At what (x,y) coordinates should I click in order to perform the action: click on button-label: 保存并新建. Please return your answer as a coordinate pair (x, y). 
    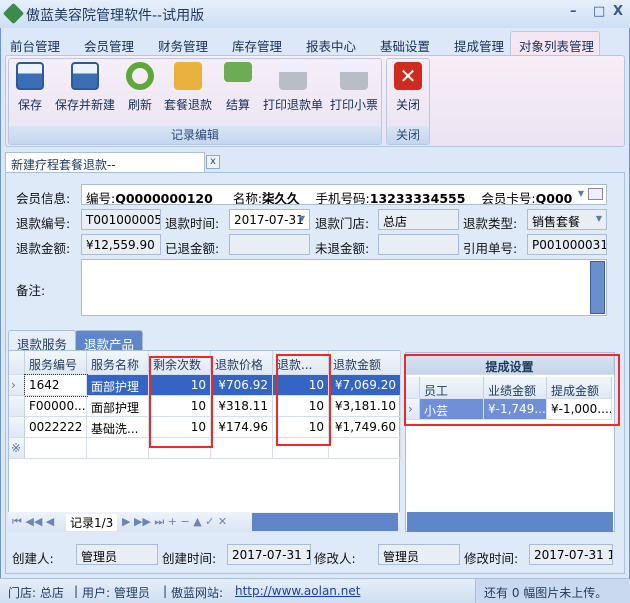
    Looking at the image, I should click on (84, 105).